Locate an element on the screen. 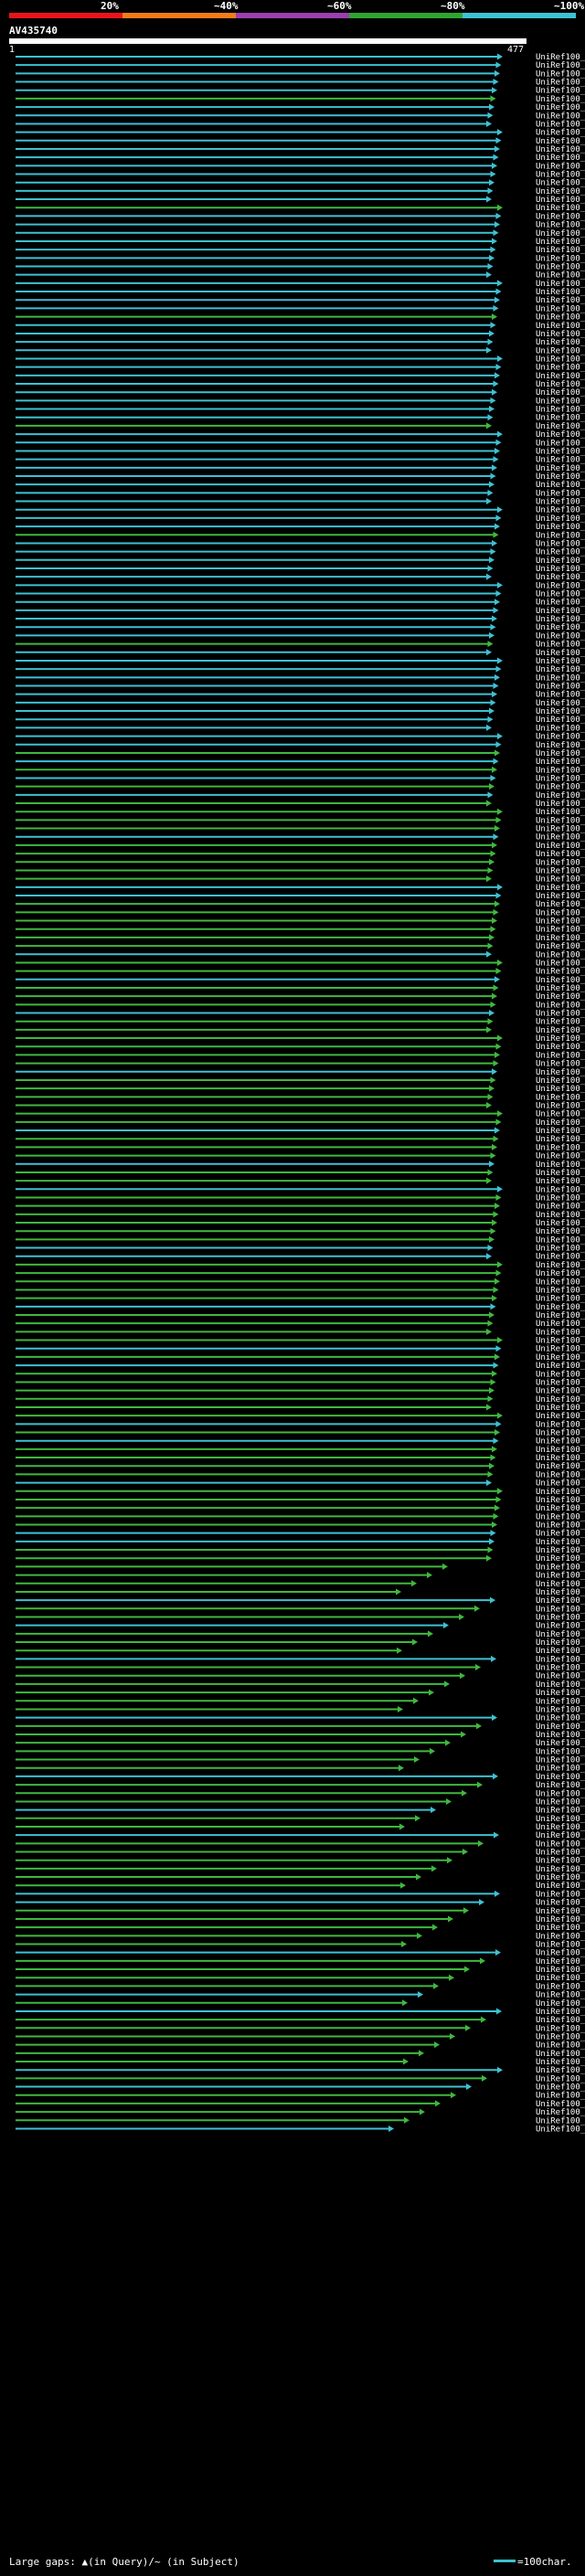 The width and height of the screenshot is (585, 2576). legend-label: ~60% is located at coordinates (340, 6).